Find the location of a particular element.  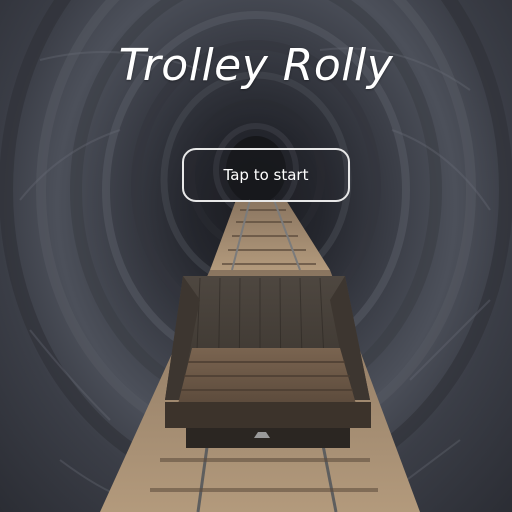

start-button-label: Tap to start is located at coordinates (266, 175).